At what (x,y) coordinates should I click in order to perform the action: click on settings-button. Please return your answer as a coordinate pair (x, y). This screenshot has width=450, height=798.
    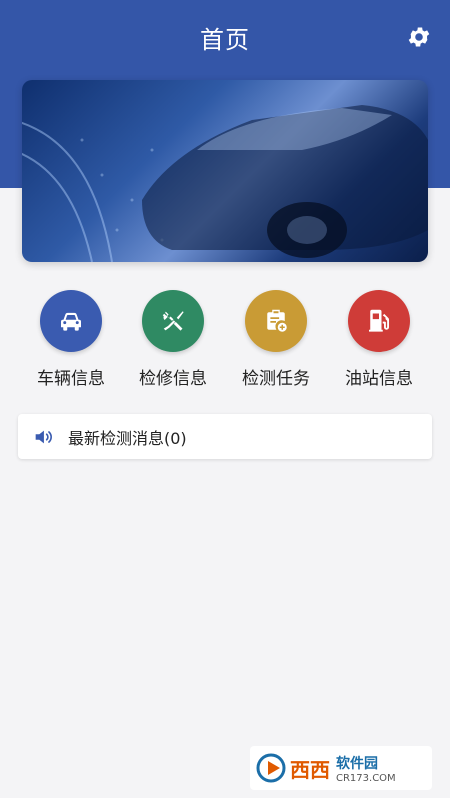
    Looking at the image, I should click on (419, 37).